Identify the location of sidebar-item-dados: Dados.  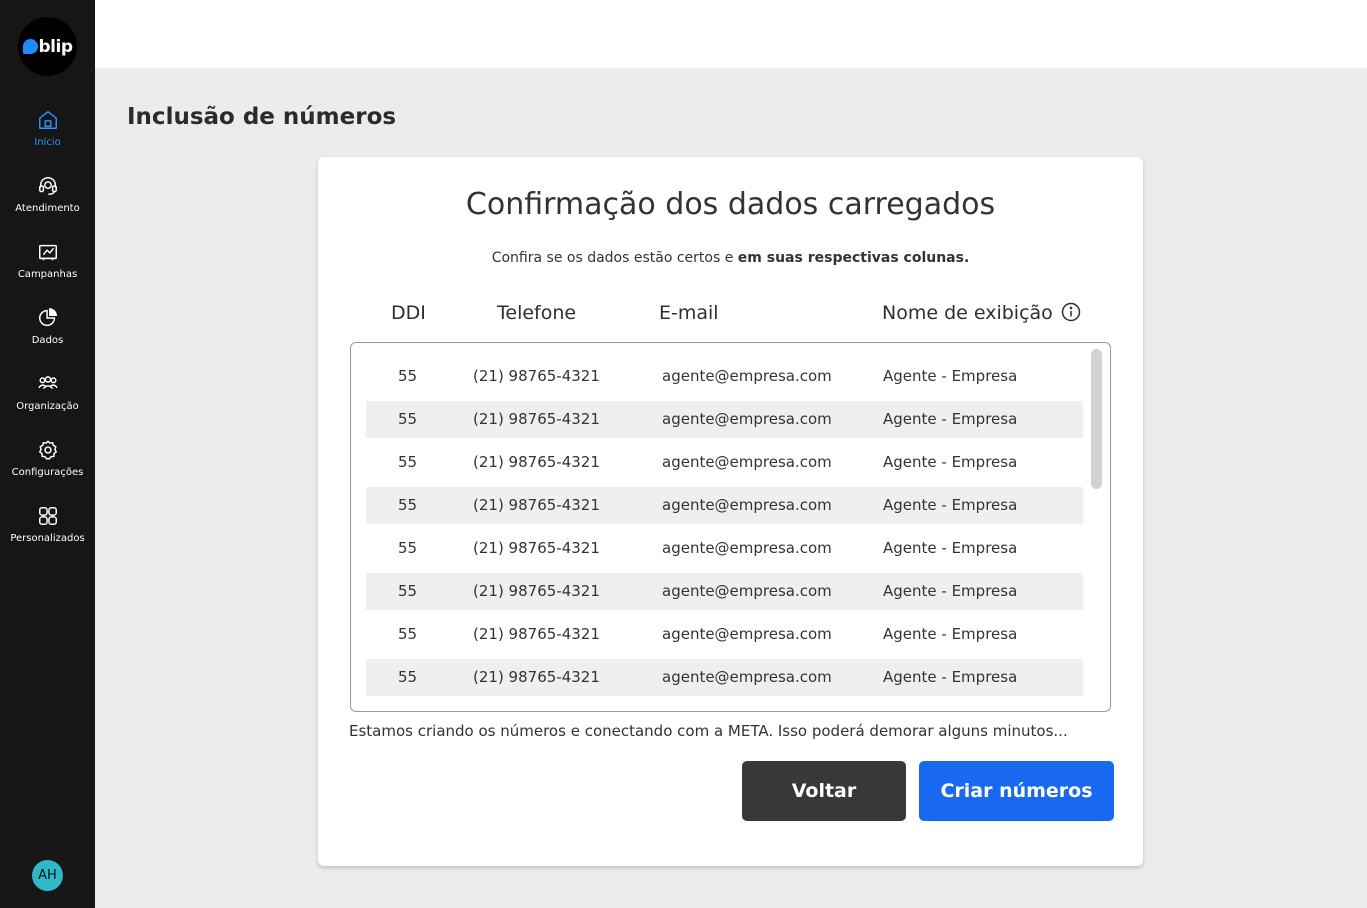
(47, 332).